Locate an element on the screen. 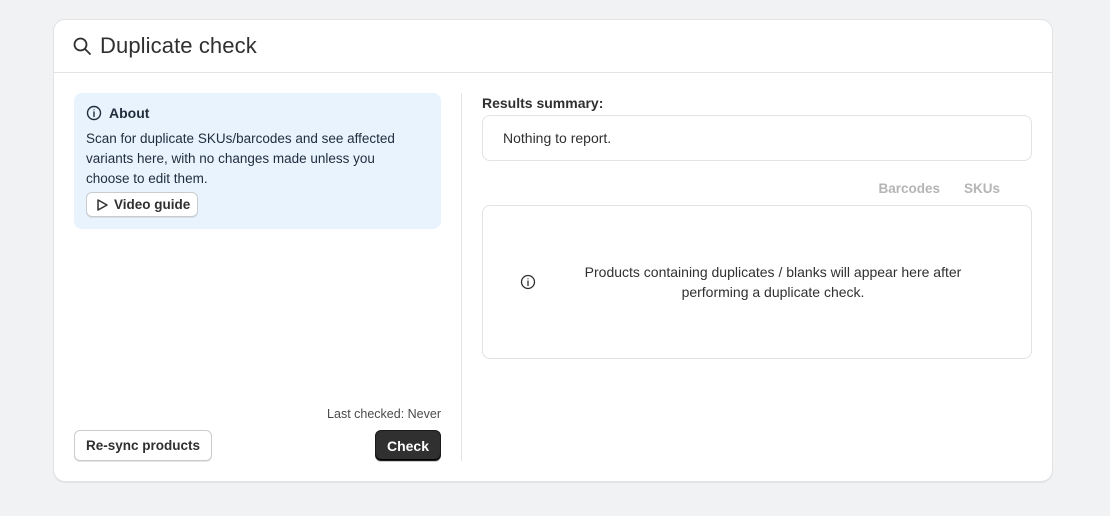 This screenshot has height=516, width=1110. results-summary-box: Nothing to report. is located at coordinates (757, 138).